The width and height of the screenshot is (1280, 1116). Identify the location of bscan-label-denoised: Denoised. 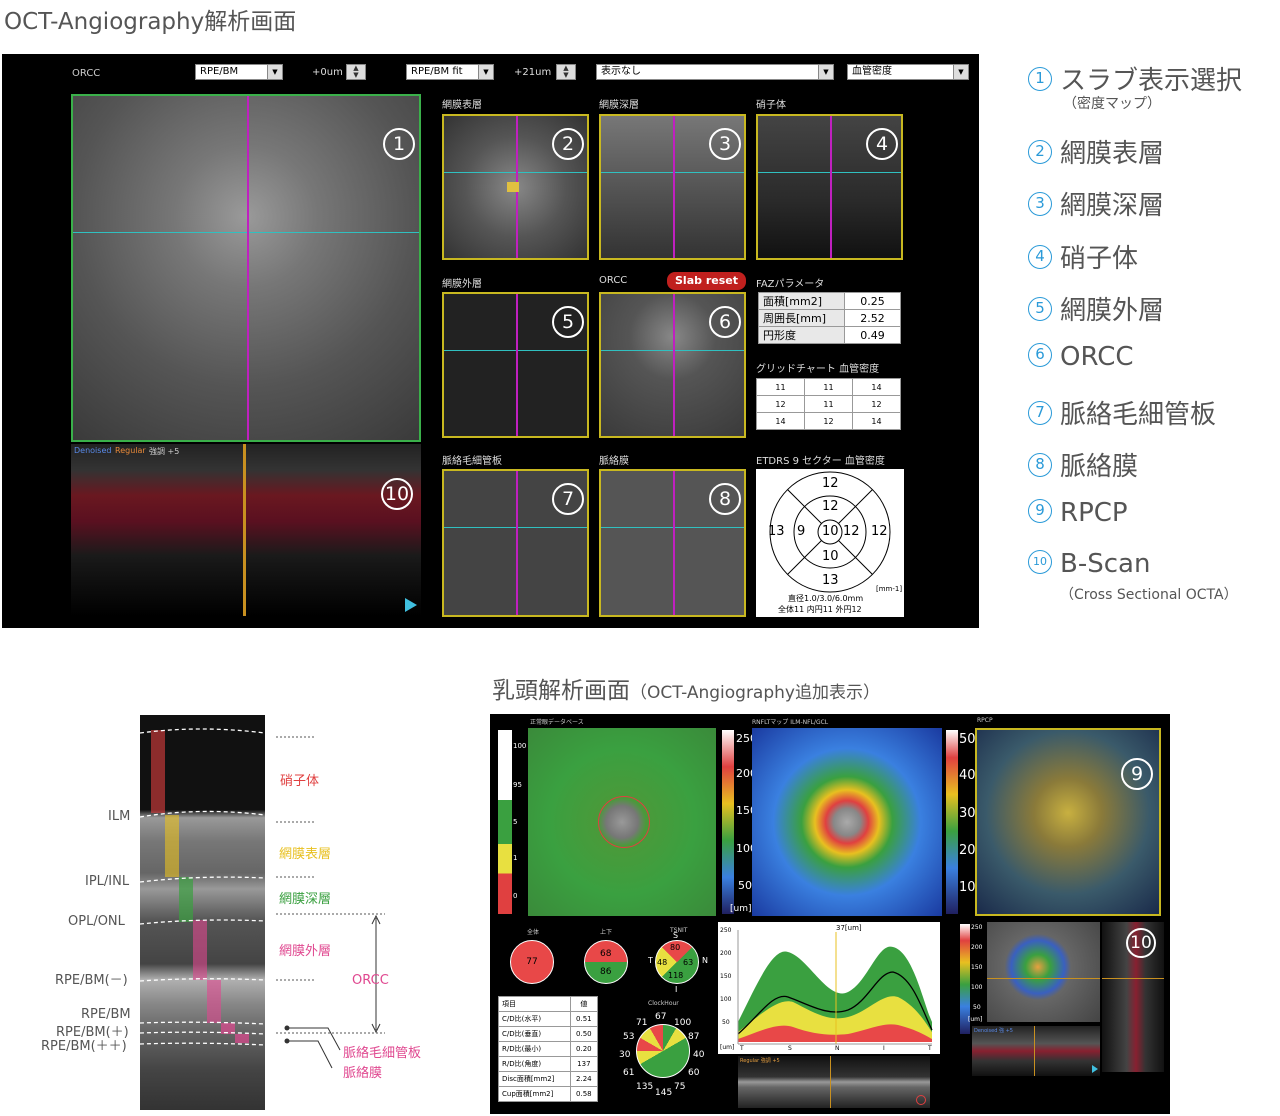
(93, 450).